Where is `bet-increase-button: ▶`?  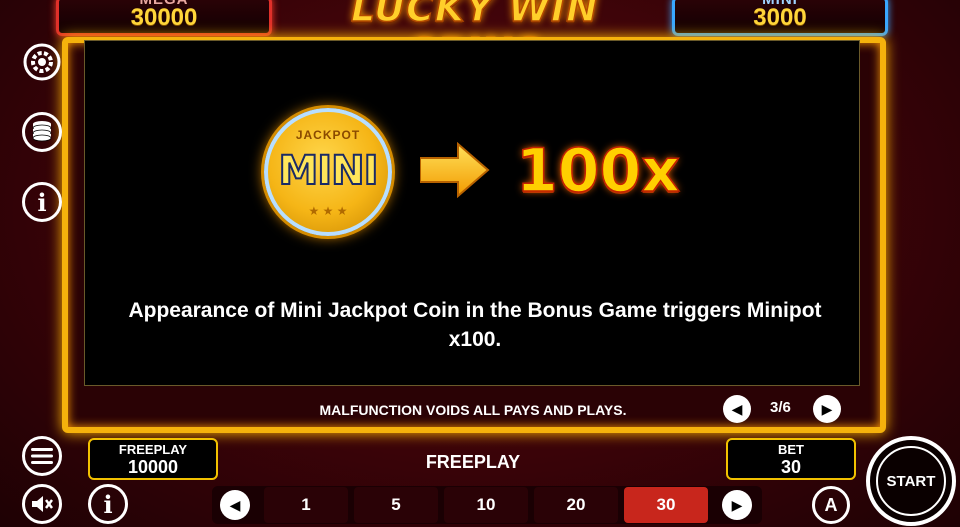 bet-increase-button: ▶ is located at coordinates (737, 505).